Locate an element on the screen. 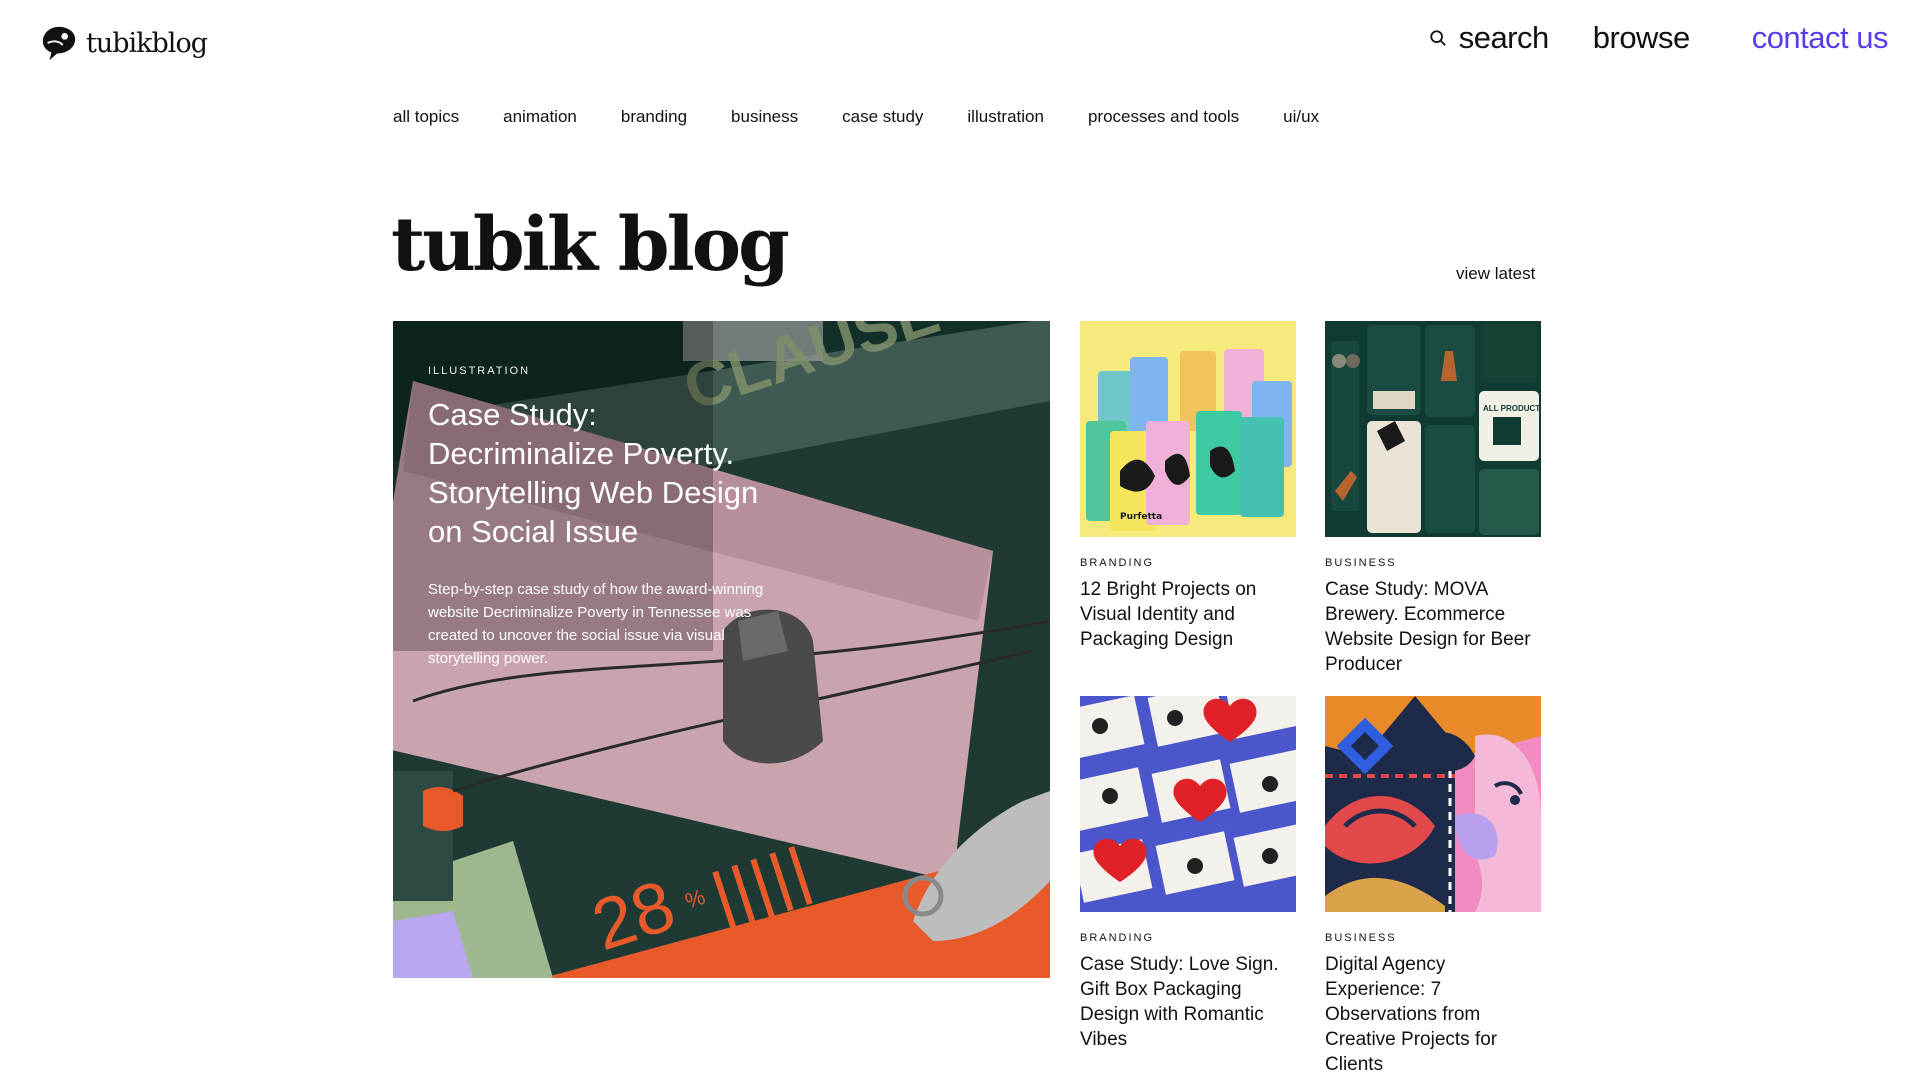 Image resolution: width=1920 pixels, height=1080 pixels. article-thumbnail: Purfetta is located at coordinates (1188, 429).